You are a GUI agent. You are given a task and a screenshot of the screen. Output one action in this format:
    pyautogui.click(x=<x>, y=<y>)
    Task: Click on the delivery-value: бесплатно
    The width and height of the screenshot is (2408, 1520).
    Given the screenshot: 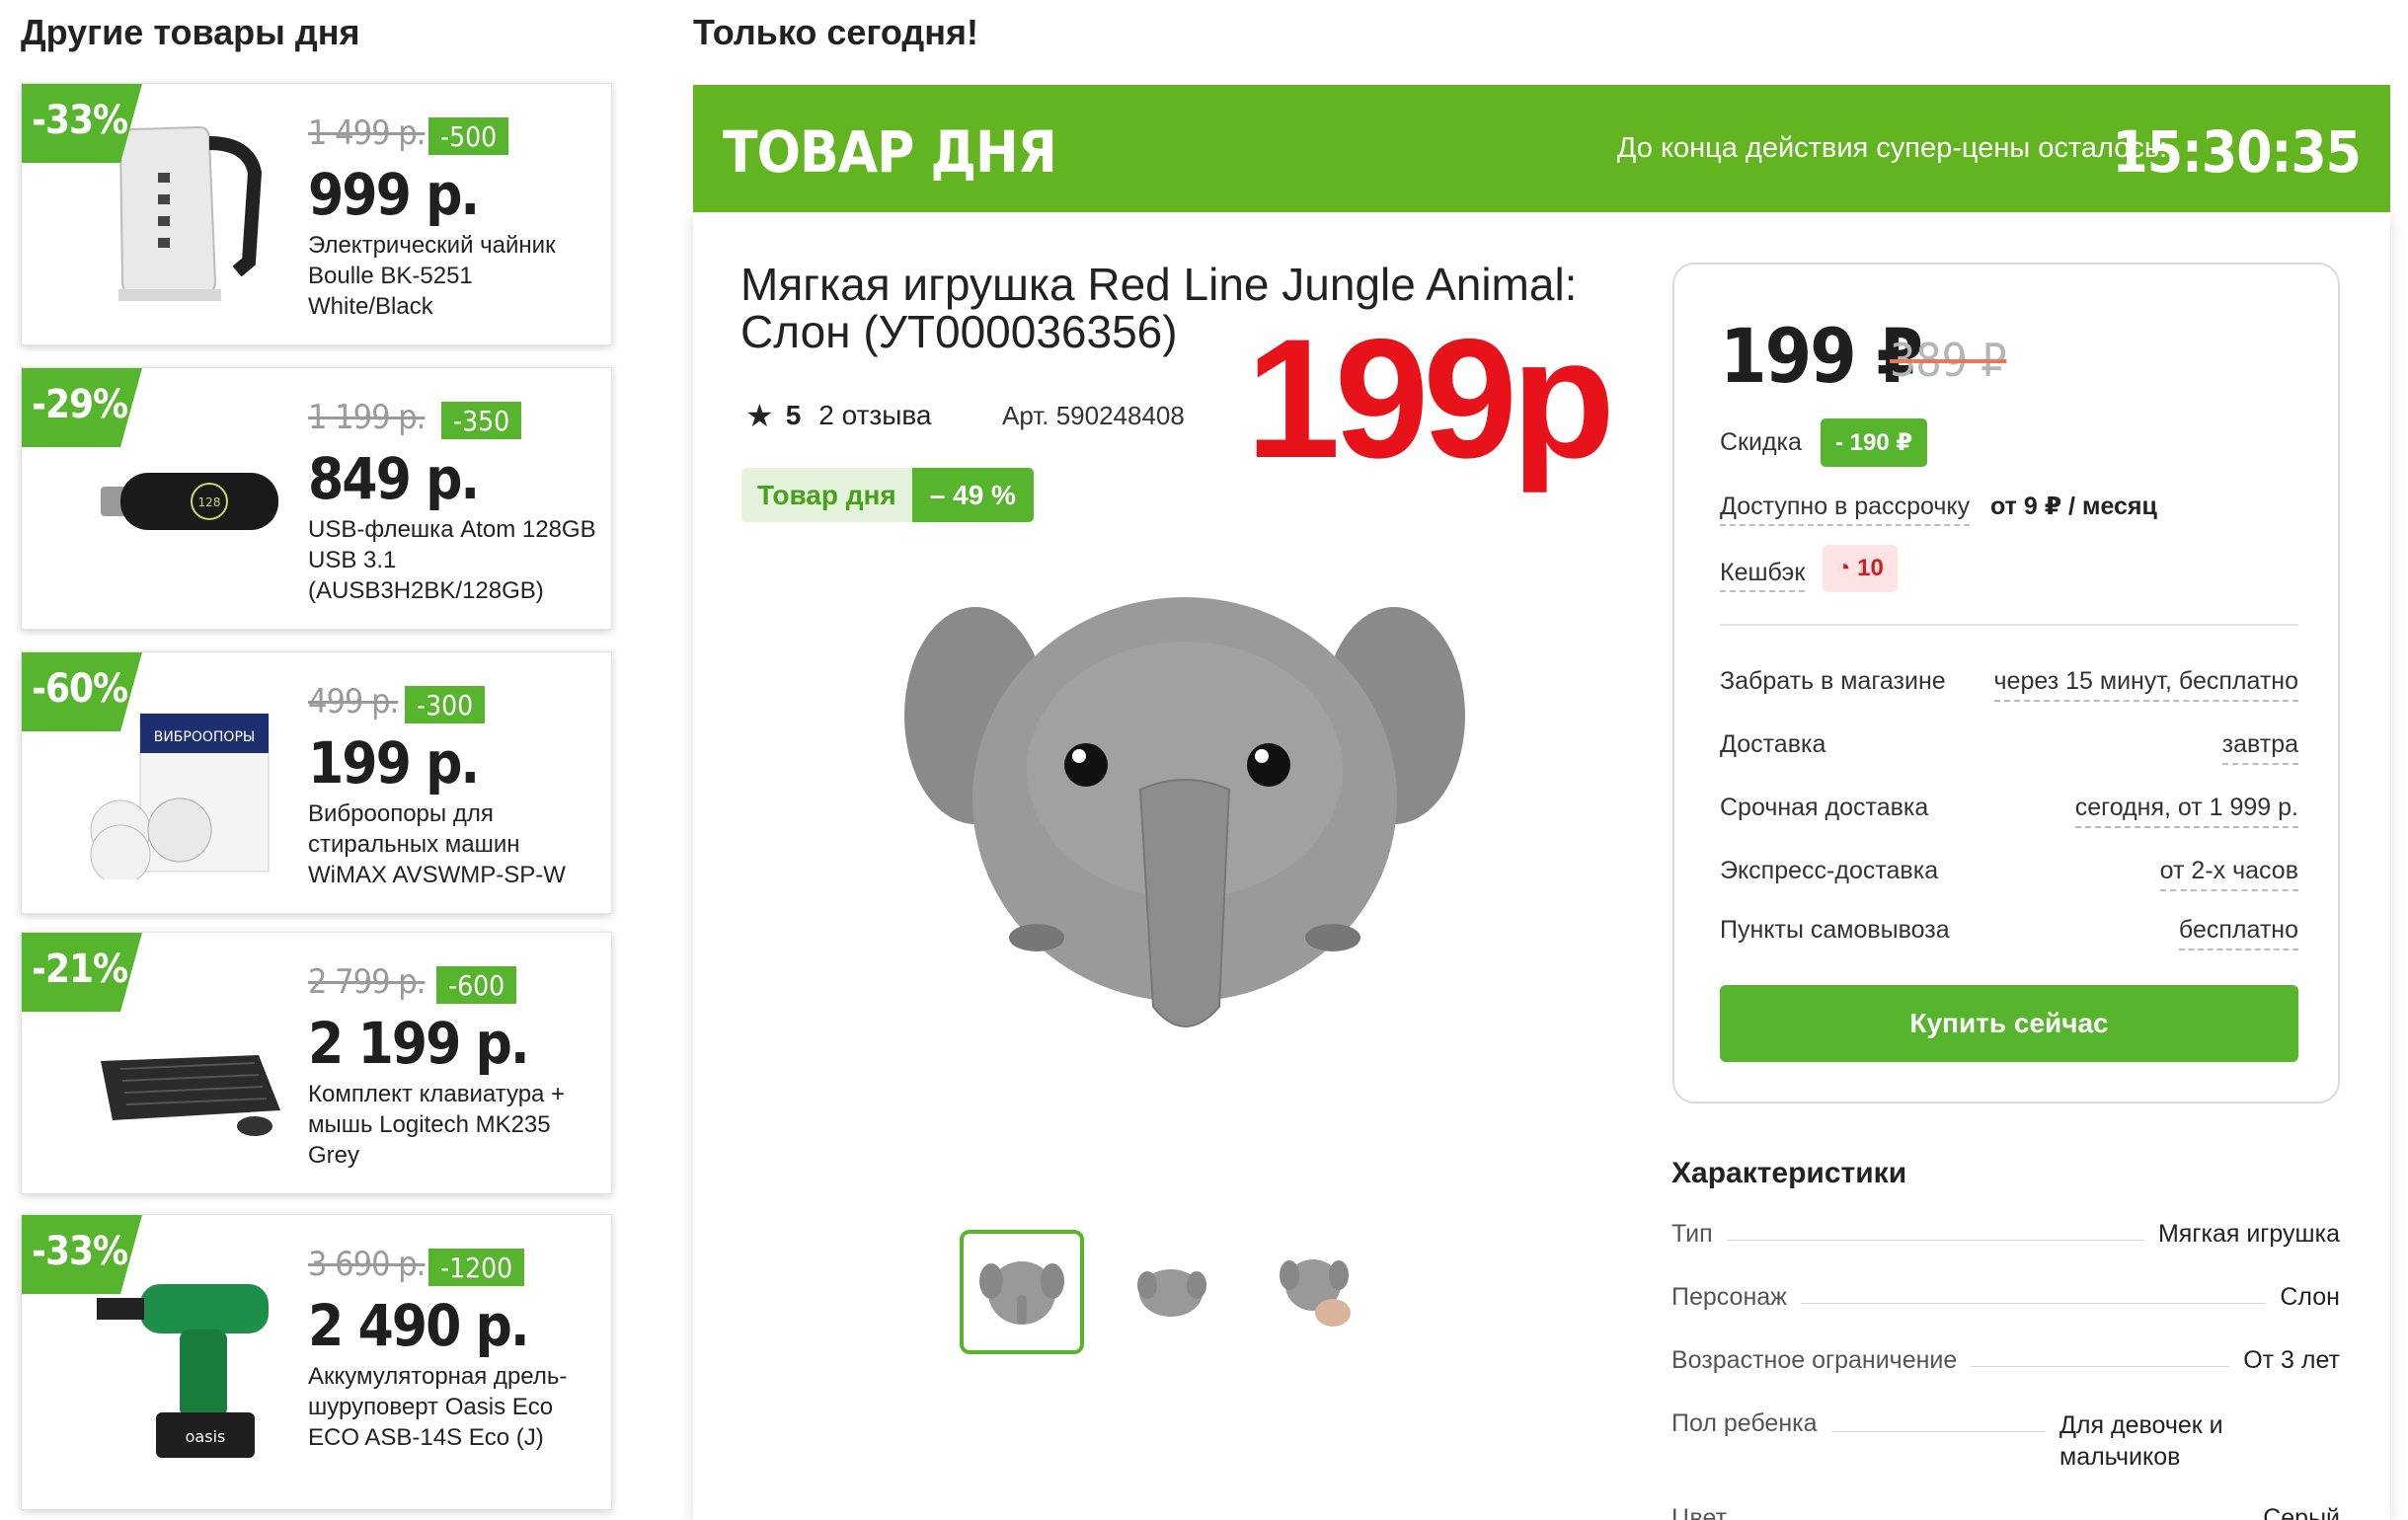 What is the action you would take?
    pyautogui.click(x=2238, y=933)
    